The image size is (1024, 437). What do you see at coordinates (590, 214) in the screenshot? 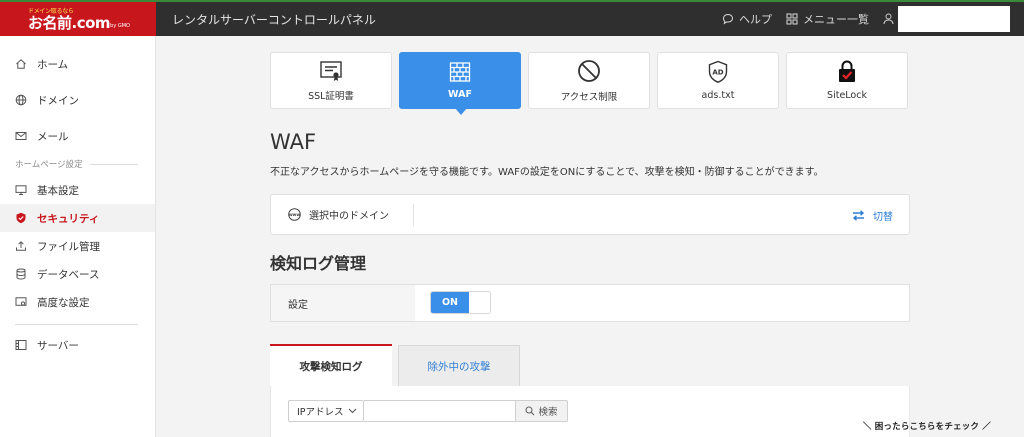
I see `selected-domain-box: www 選択中のドメイン 切替` at bounding box center [590, 214].